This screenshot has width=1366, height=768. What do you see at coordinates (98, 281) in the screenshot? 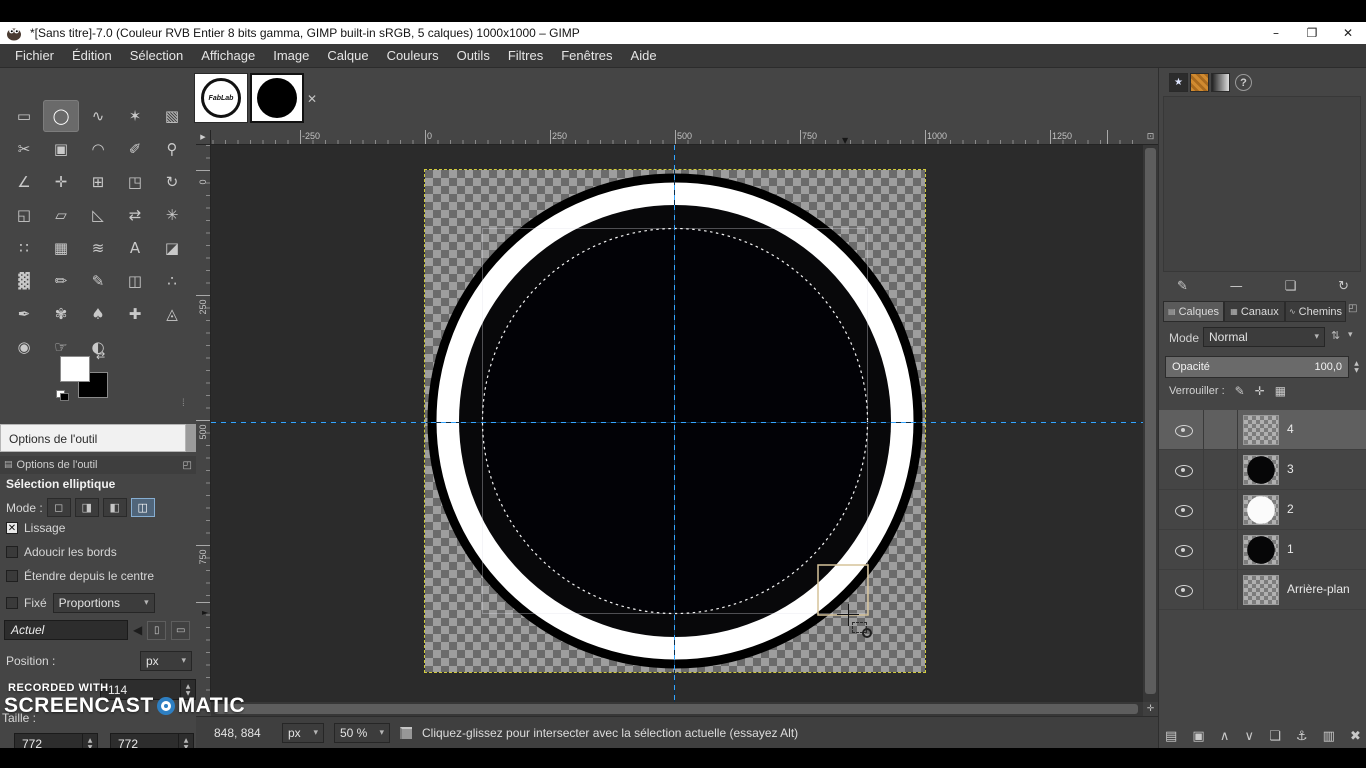
I see `tool-paintbrush: ✎` at bounding box center [98, 281].